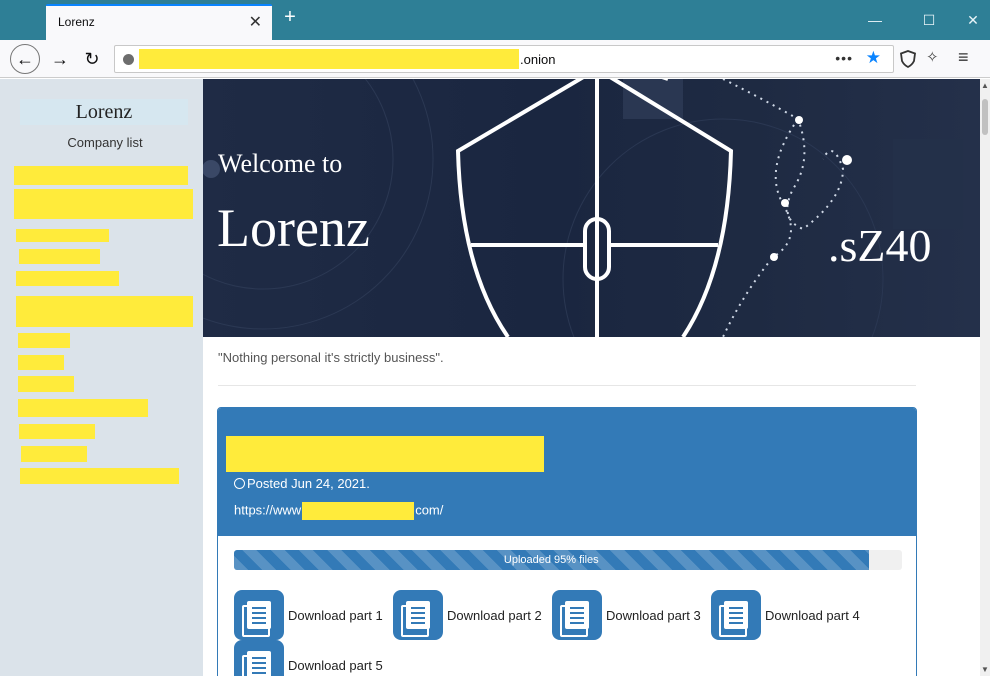 The width and height of the screenshot is (990, 676). What do you see at coordinates (985, 85) in the screenshot?
I see `scroll-up-icon: ▲` at bounding box center [985, 85].